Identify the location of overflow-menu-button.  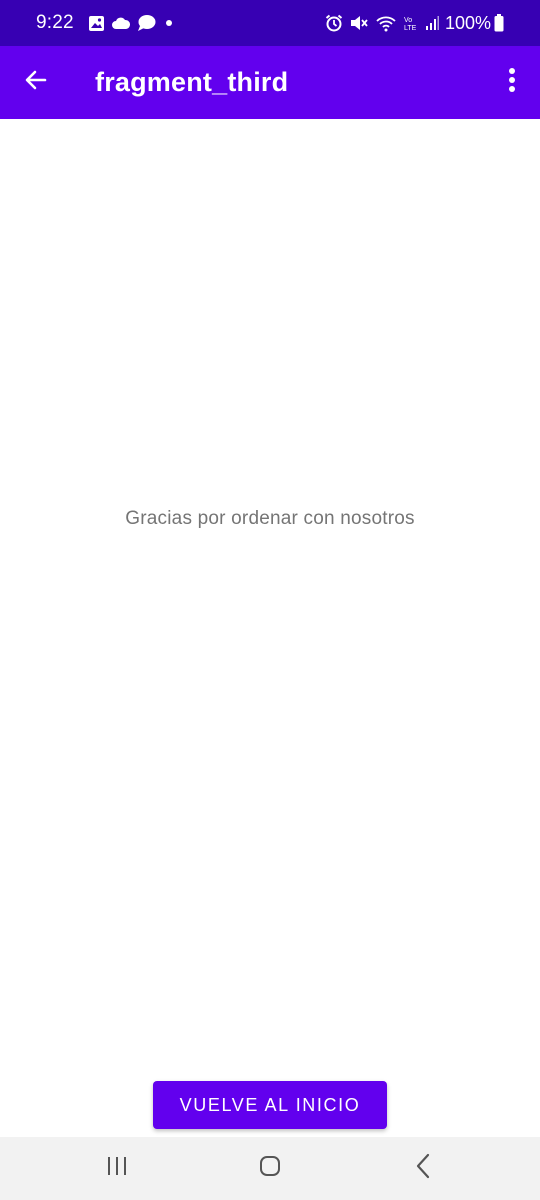
(512, 82).